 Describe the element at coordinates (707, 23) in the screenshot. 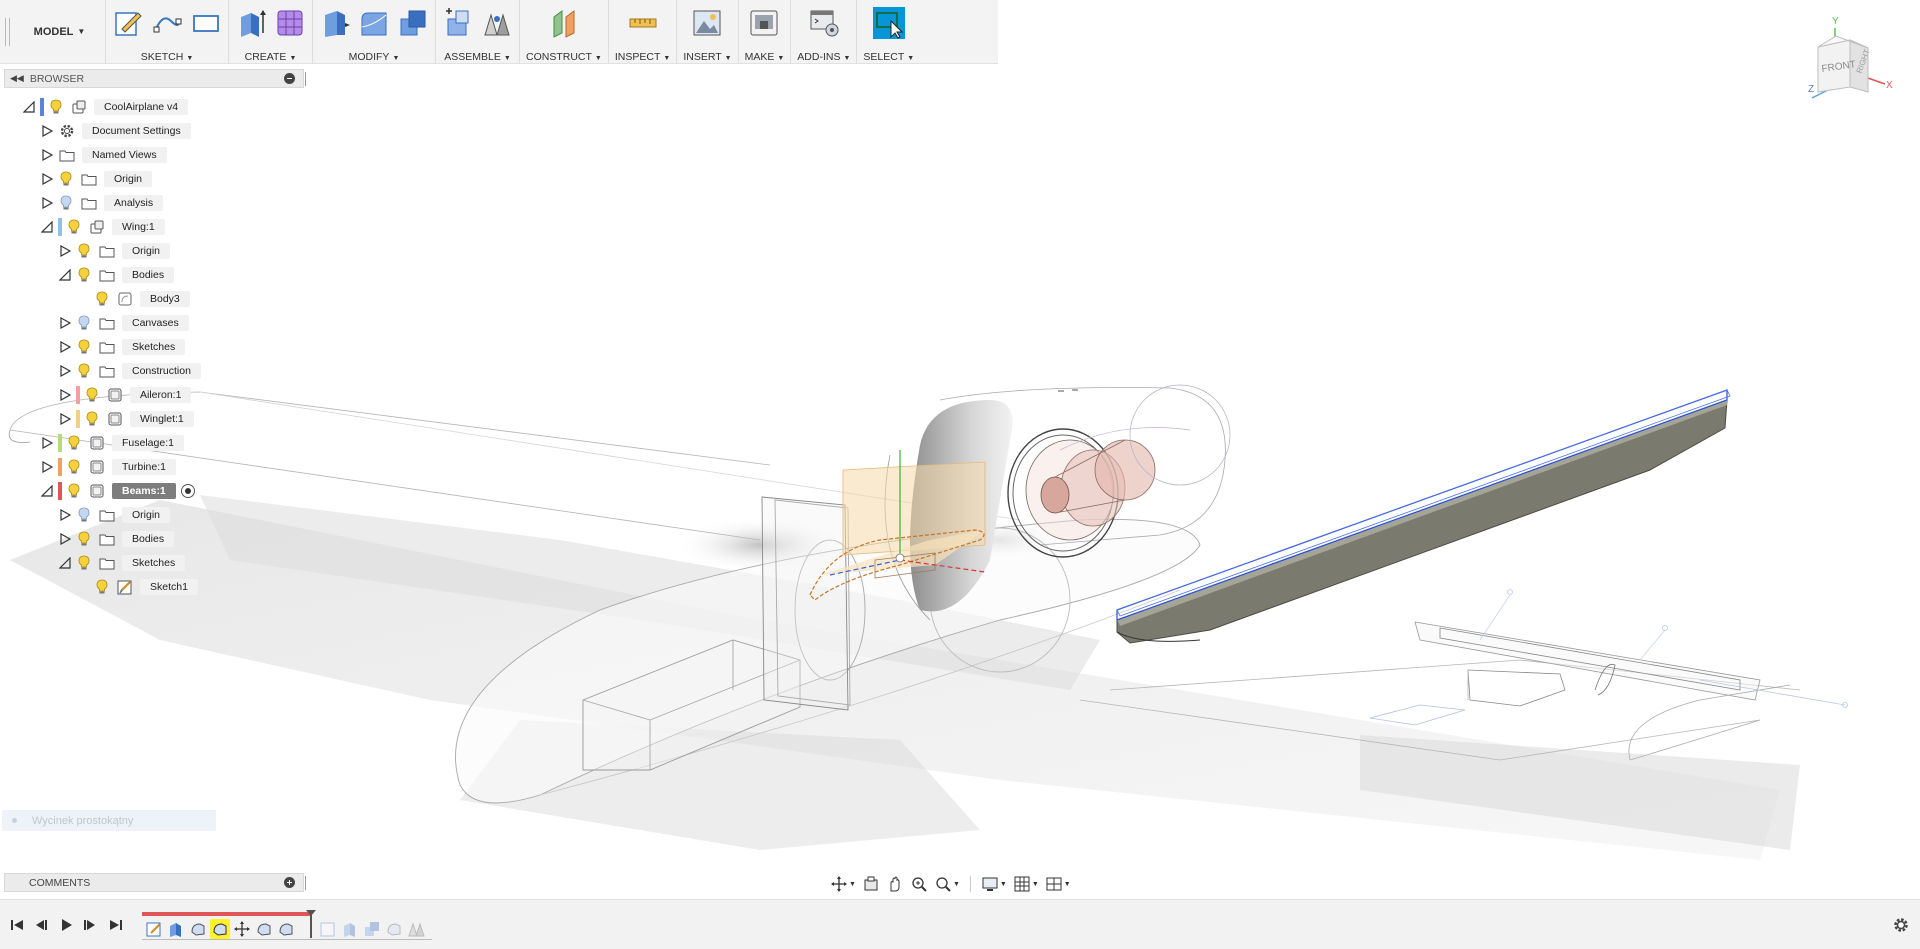

I see `insert-canvas-icon` at that location.